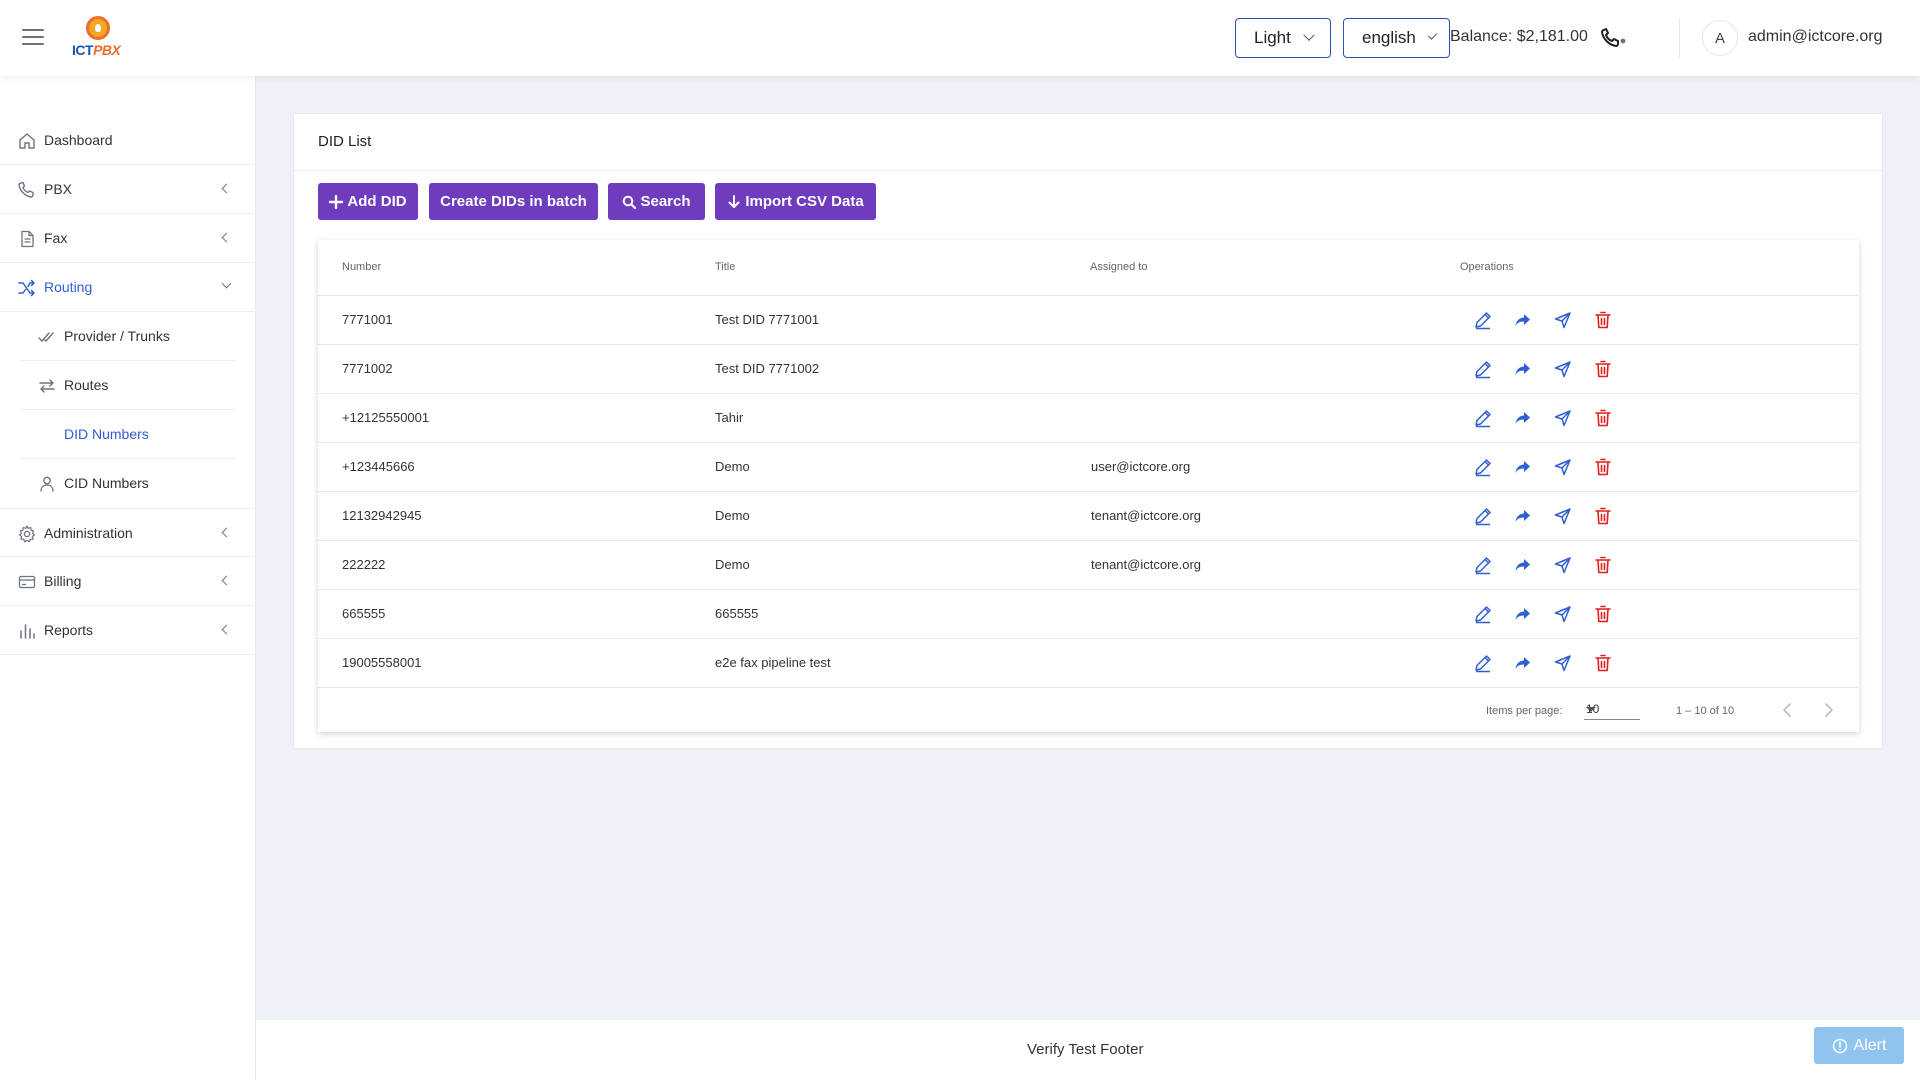 This screenshot has height=1080, width=1920. What do you see at coordinates (386, 417) in the screenshot?
I see `cell-number: +12125550001` at bounding box center [386, 417].